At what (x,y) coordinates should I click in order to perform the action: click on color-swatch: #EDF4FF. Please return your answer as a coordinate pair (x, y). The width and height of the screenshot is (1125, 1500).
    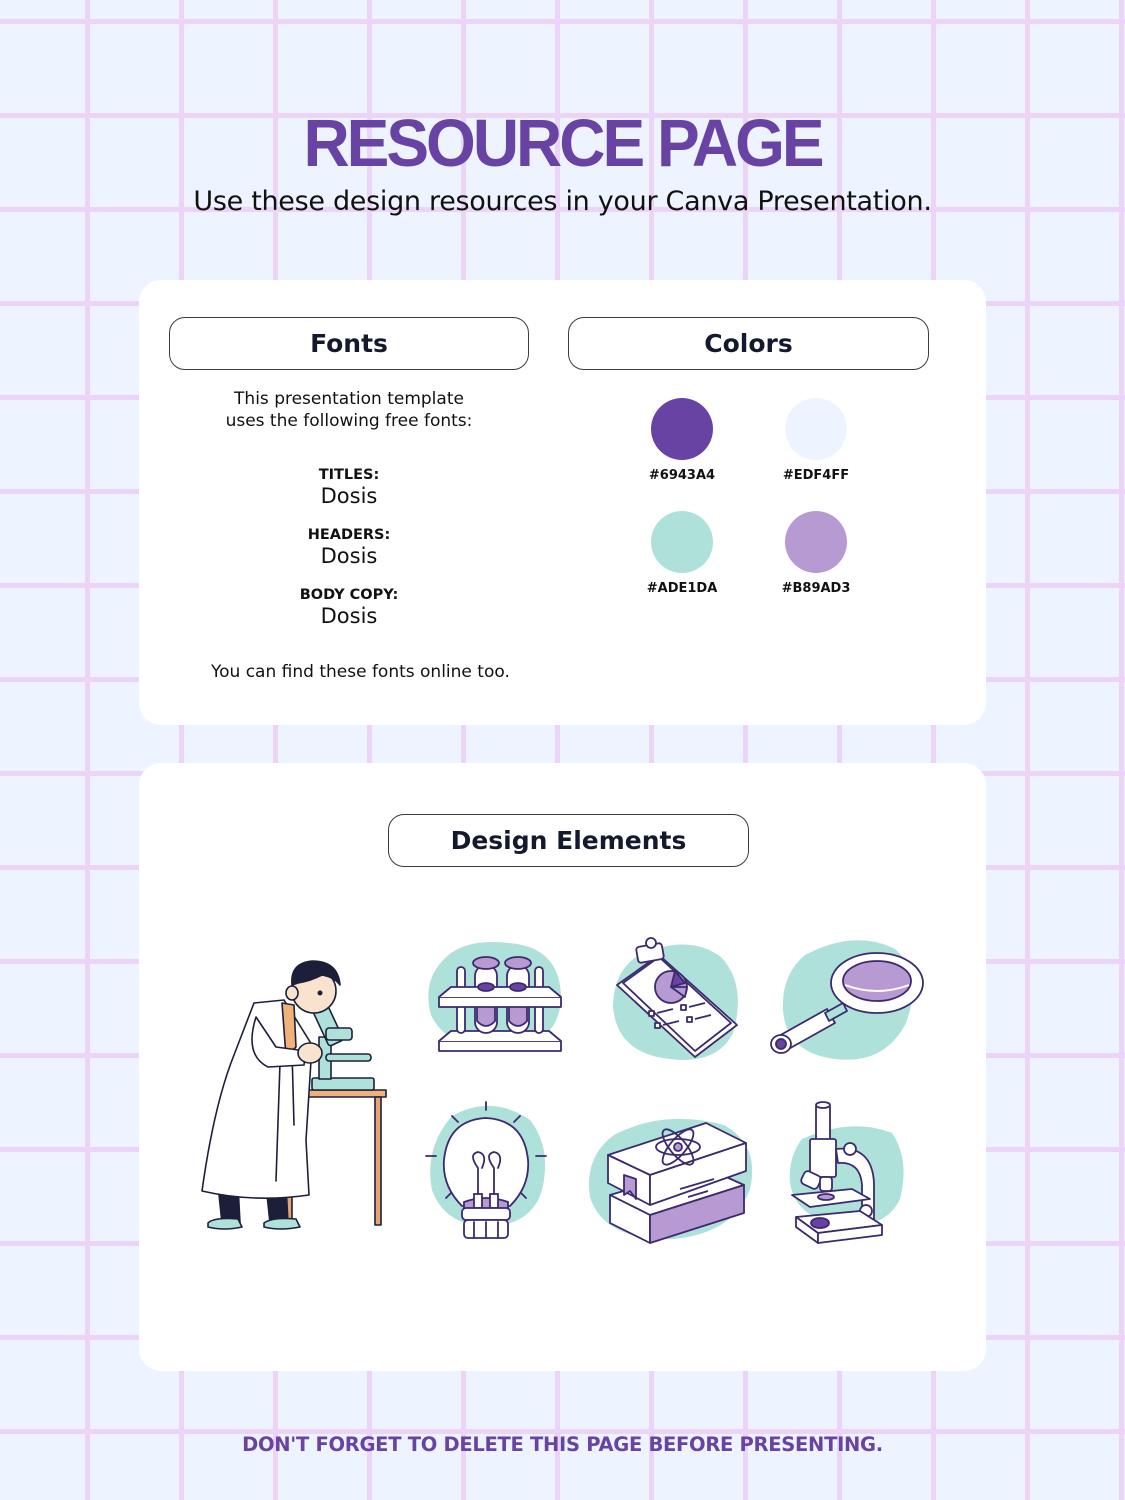
    Looking at the image, I should click on (816, 440).